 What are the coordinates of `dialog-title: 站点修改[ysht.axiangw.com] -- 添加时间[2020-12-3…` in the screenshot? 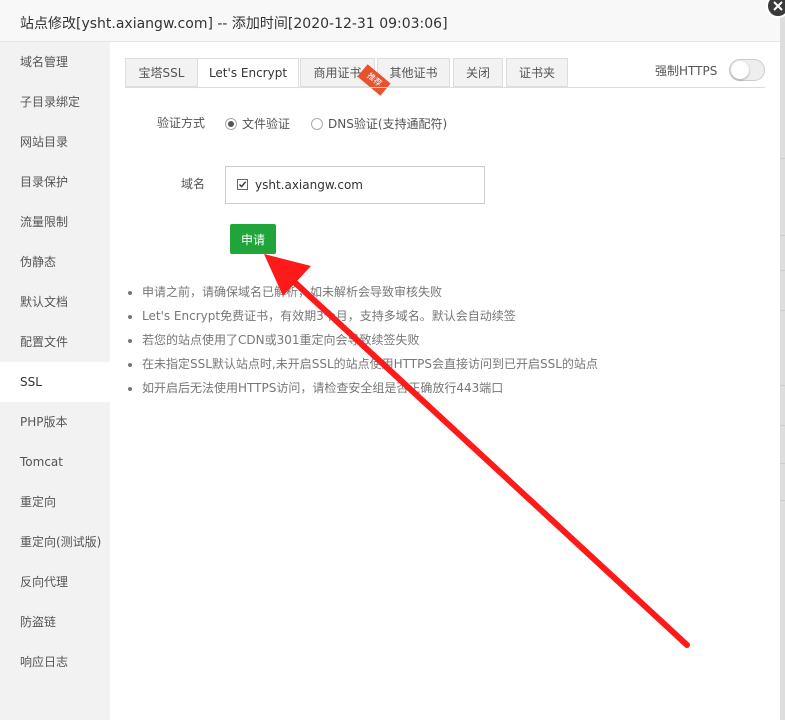 It's located at (234, 24).